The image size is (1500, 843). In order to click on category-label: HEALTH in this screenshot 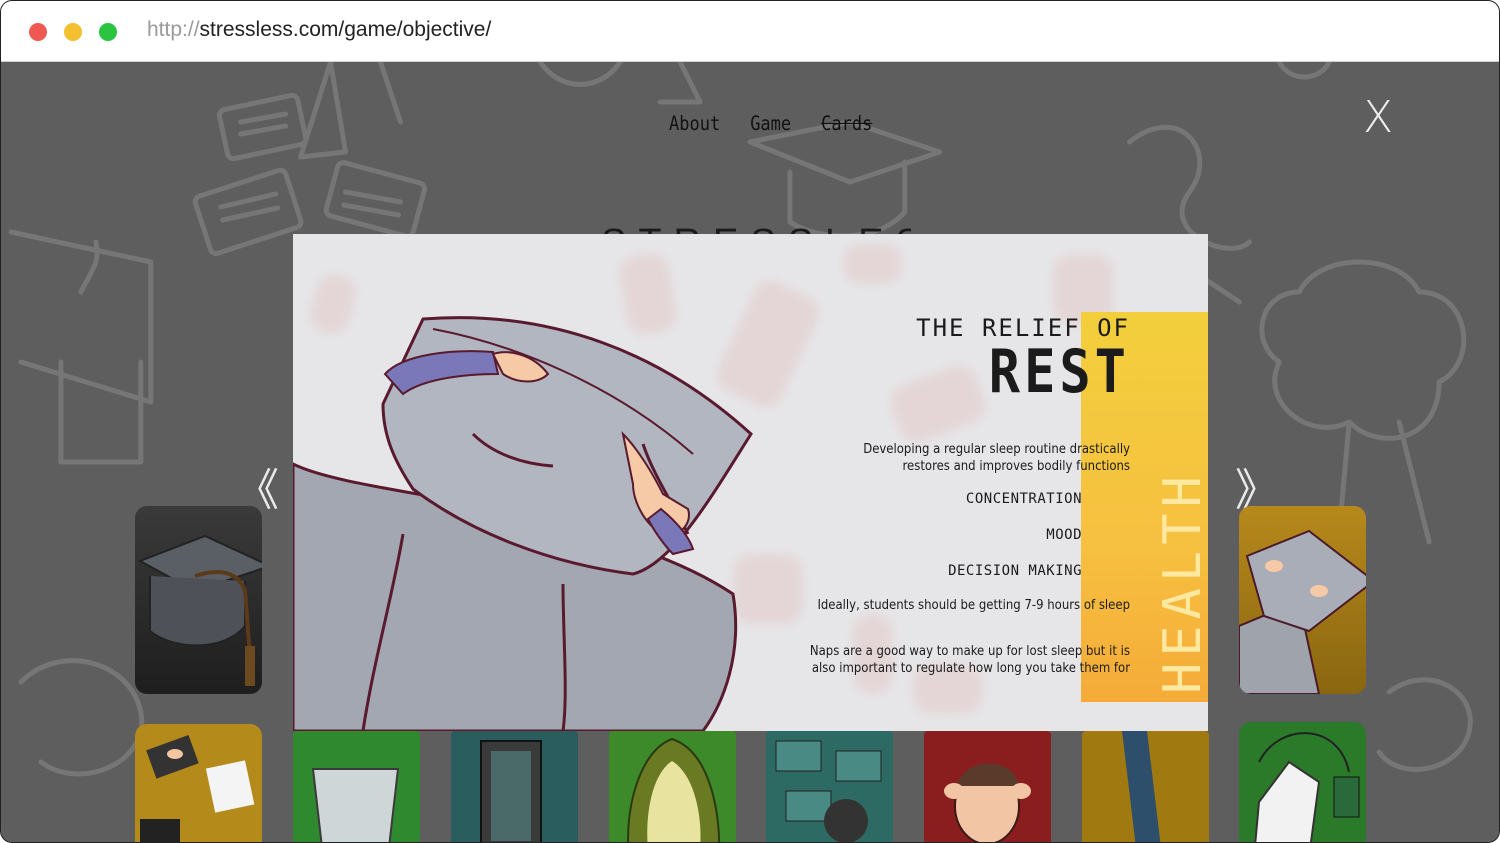, I will do `click(1180, 582)`.